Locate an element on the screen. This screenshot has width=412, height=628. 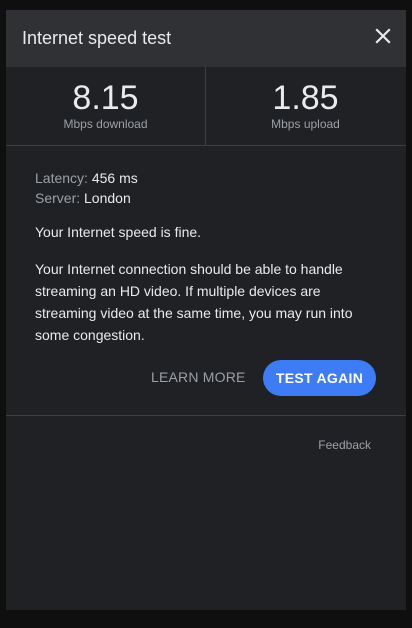
server-line: Server: London is located at coordinates (207, 198).